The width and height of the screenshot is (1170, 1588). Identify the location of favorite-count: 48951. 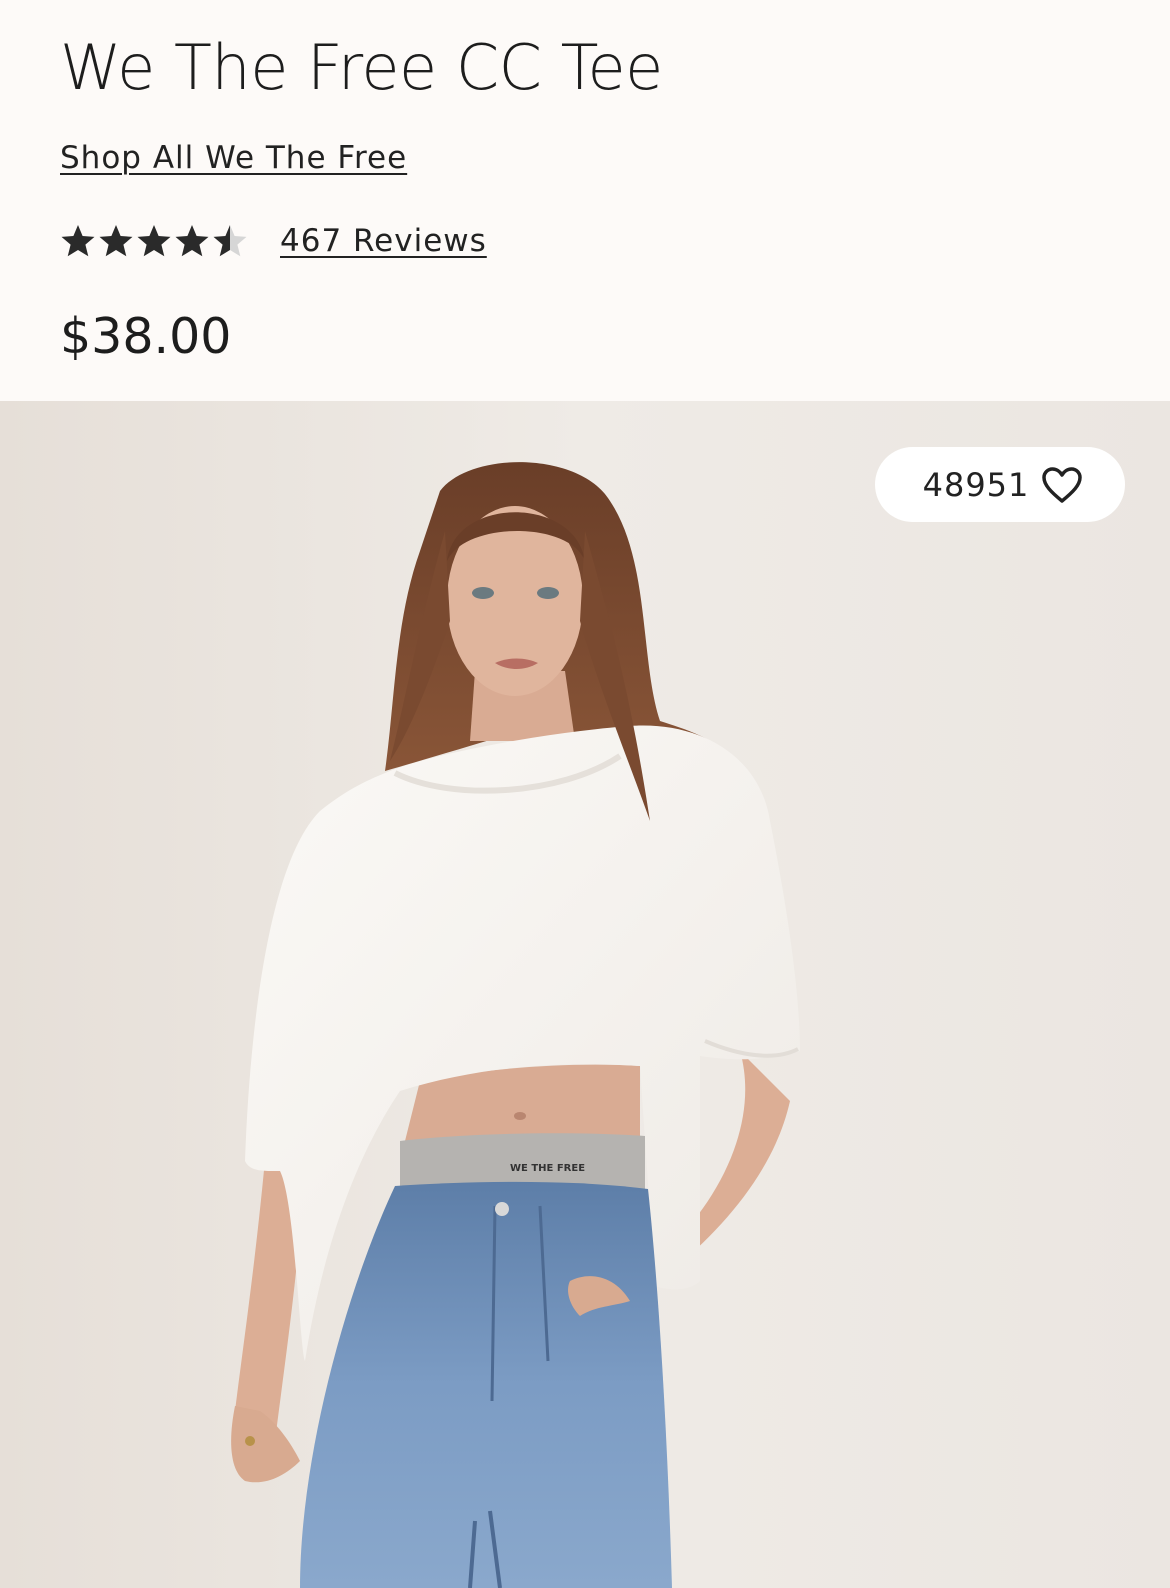
(976, 484).